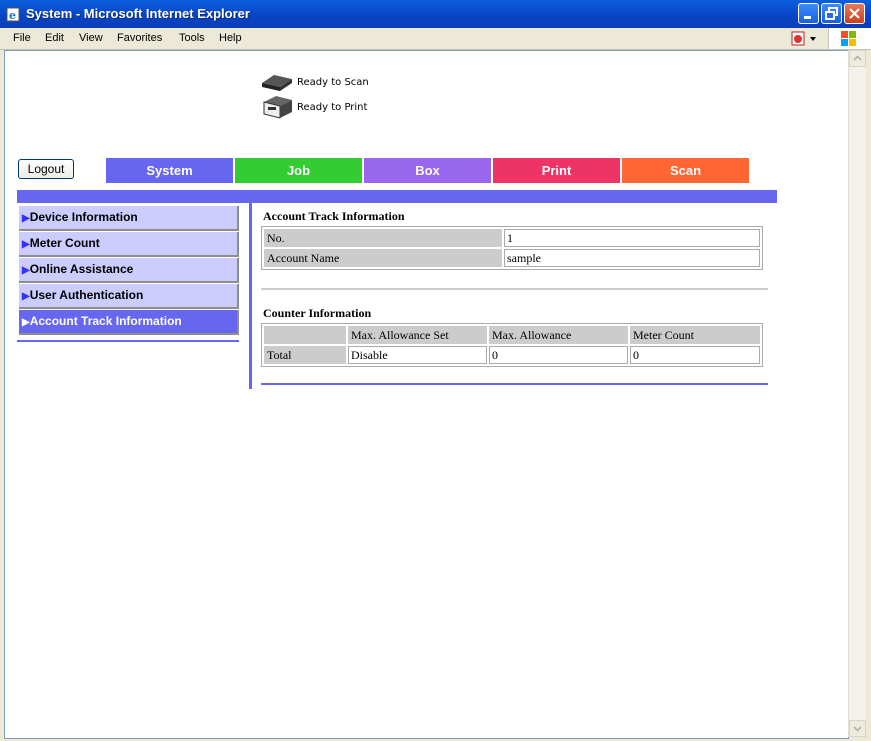 The image size is (871, 741). What do you see at coordinates (805, 38) in the screenshot?
I see `adobe-pdf-icon` at bounding box center [805, 38].